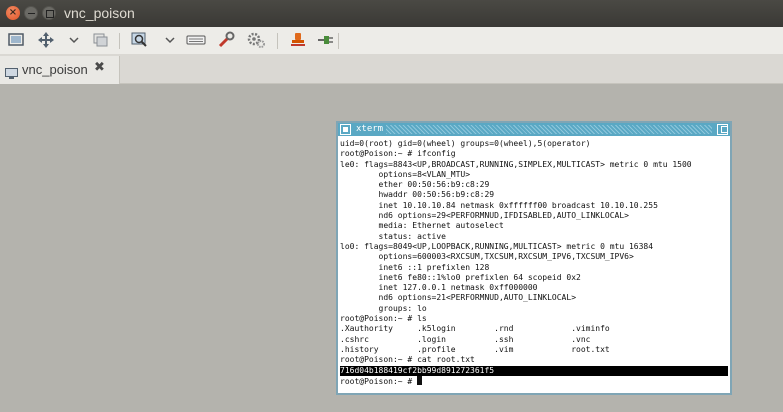 This screenshot has height=412, width=783. I want to click on terminal-line-text: status: active, so click(393, 236).